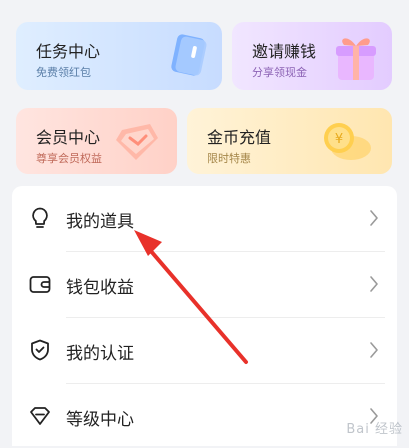  I want to click on menu-item-wallet-earnings: 钱包收益, so click(204, 284).